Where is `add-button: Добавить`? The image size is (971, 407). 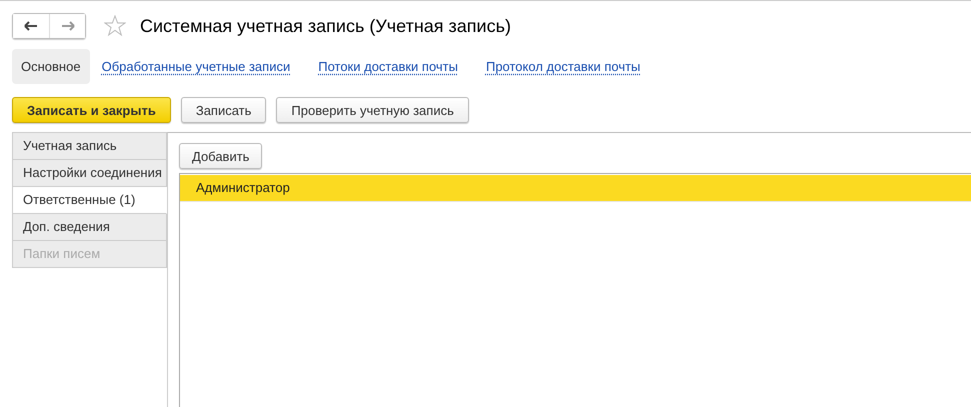
add-button: Добавить is located at coordinates (220, 156).